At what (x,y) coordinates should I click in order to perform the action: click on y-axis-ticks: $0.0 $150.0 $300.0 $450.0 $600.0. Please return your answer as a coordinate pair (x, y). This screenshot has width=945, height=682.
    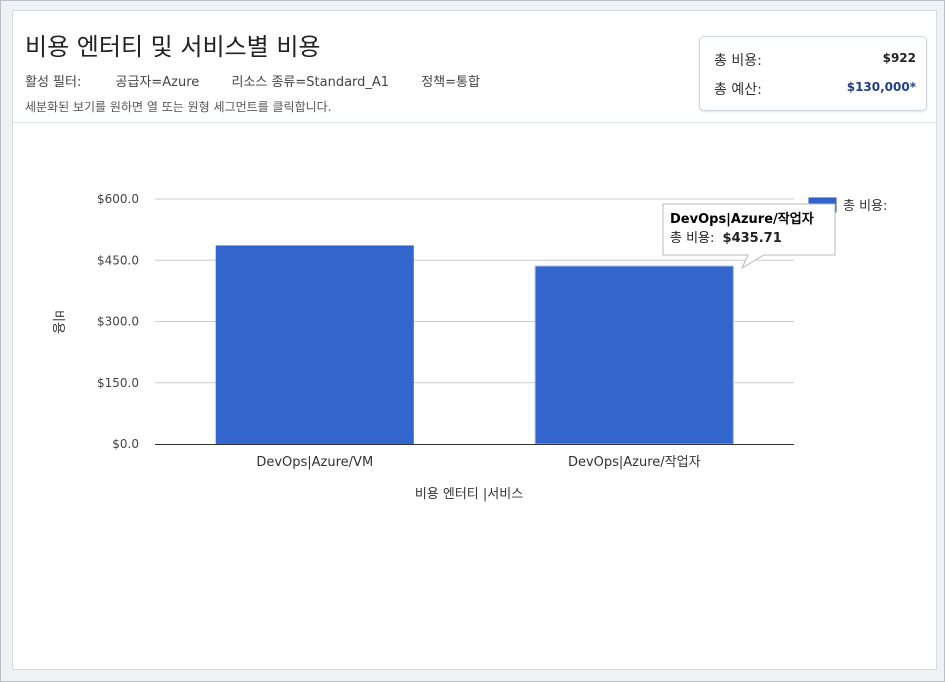
    Looking at the image, I should click on (118, 321).